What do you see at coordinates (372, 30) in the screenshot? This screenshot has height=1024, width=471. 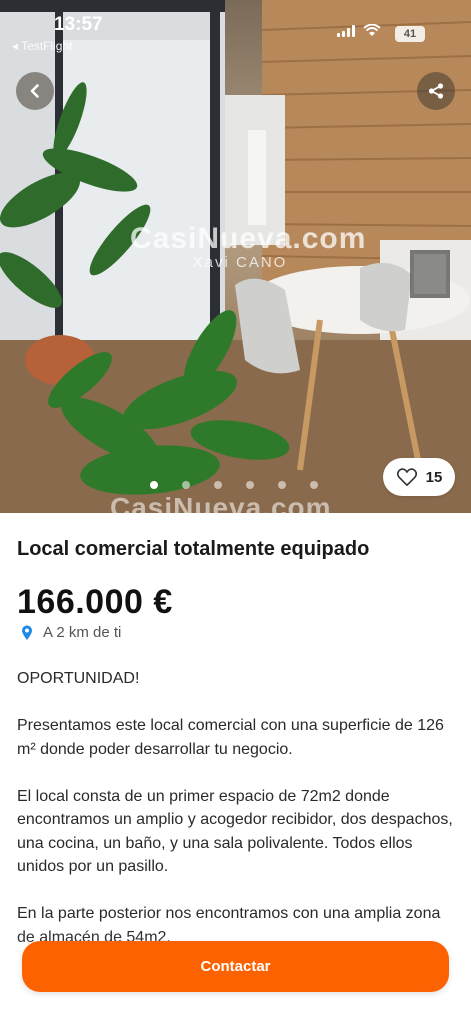 I see `wifi-icon` at bounding box center [372, 30].